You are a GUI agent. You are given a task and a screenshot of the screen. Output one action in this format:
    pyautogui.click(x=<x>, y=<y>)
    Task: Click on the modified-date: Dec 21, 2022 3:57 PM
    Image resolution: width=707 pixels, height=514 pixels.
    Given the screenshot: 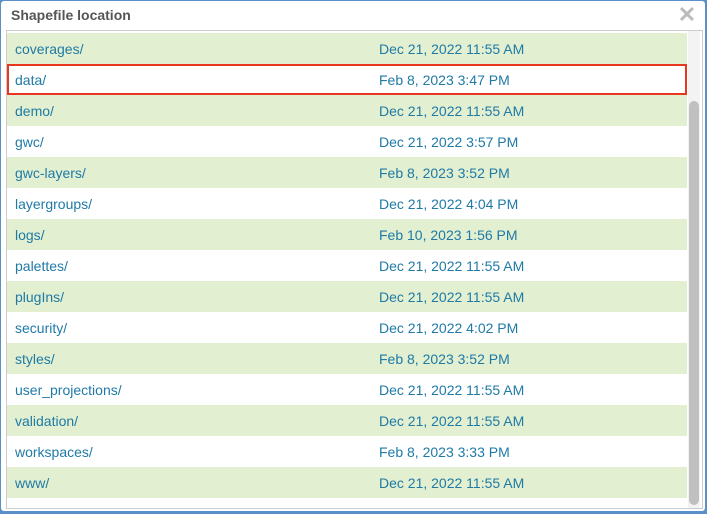 What is the action you would take?
    pyautogui.click(x=449, y=141)
    